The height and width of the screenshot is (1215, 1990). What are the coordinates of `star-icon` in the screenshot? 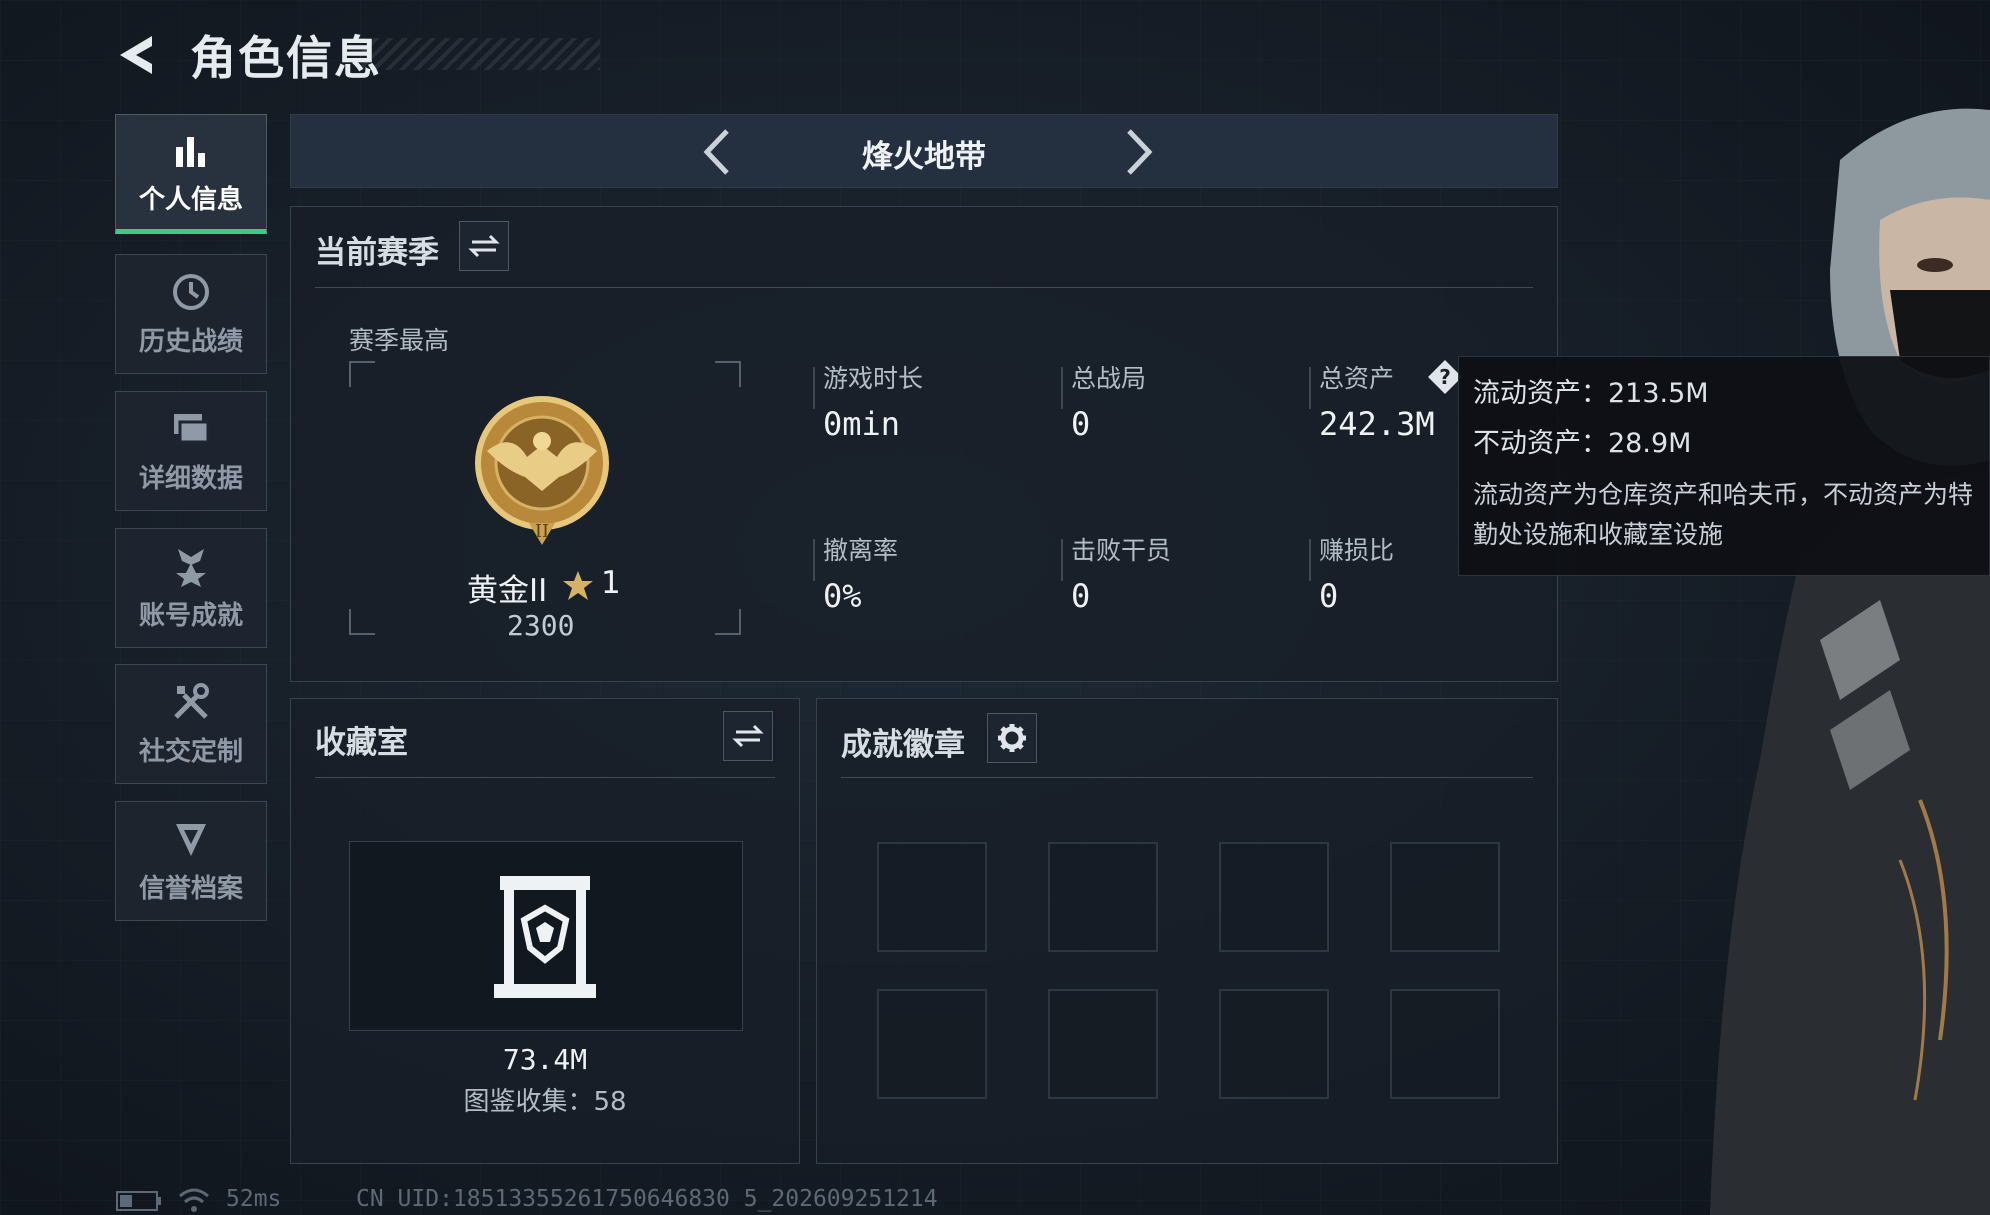 It's located at (578, 585).